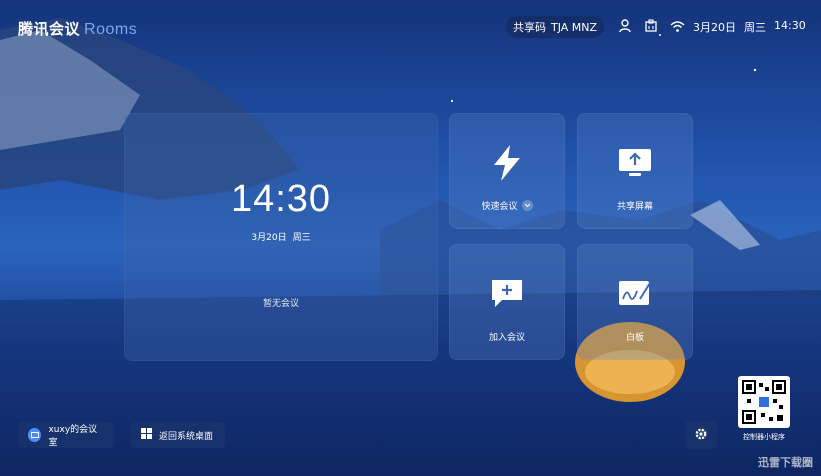 The height and width of the screenshot is (476, 821). Describe the element at coordinates (714, 27) in the screenshot. I see `header-date: 3月20日` at that location.